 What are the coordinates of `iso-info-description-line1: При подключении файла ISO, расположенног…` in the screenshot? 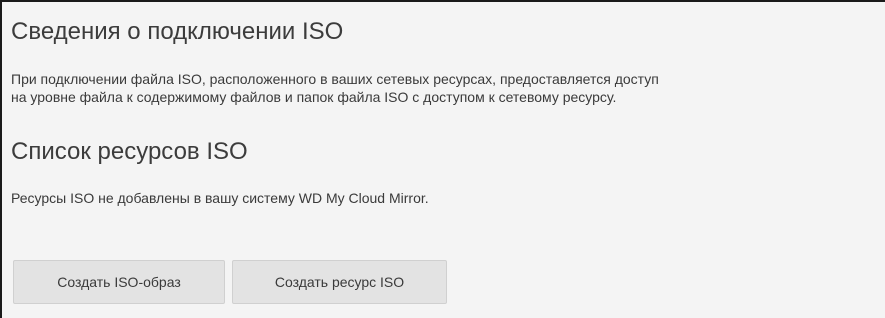 It's located at (335, 79).